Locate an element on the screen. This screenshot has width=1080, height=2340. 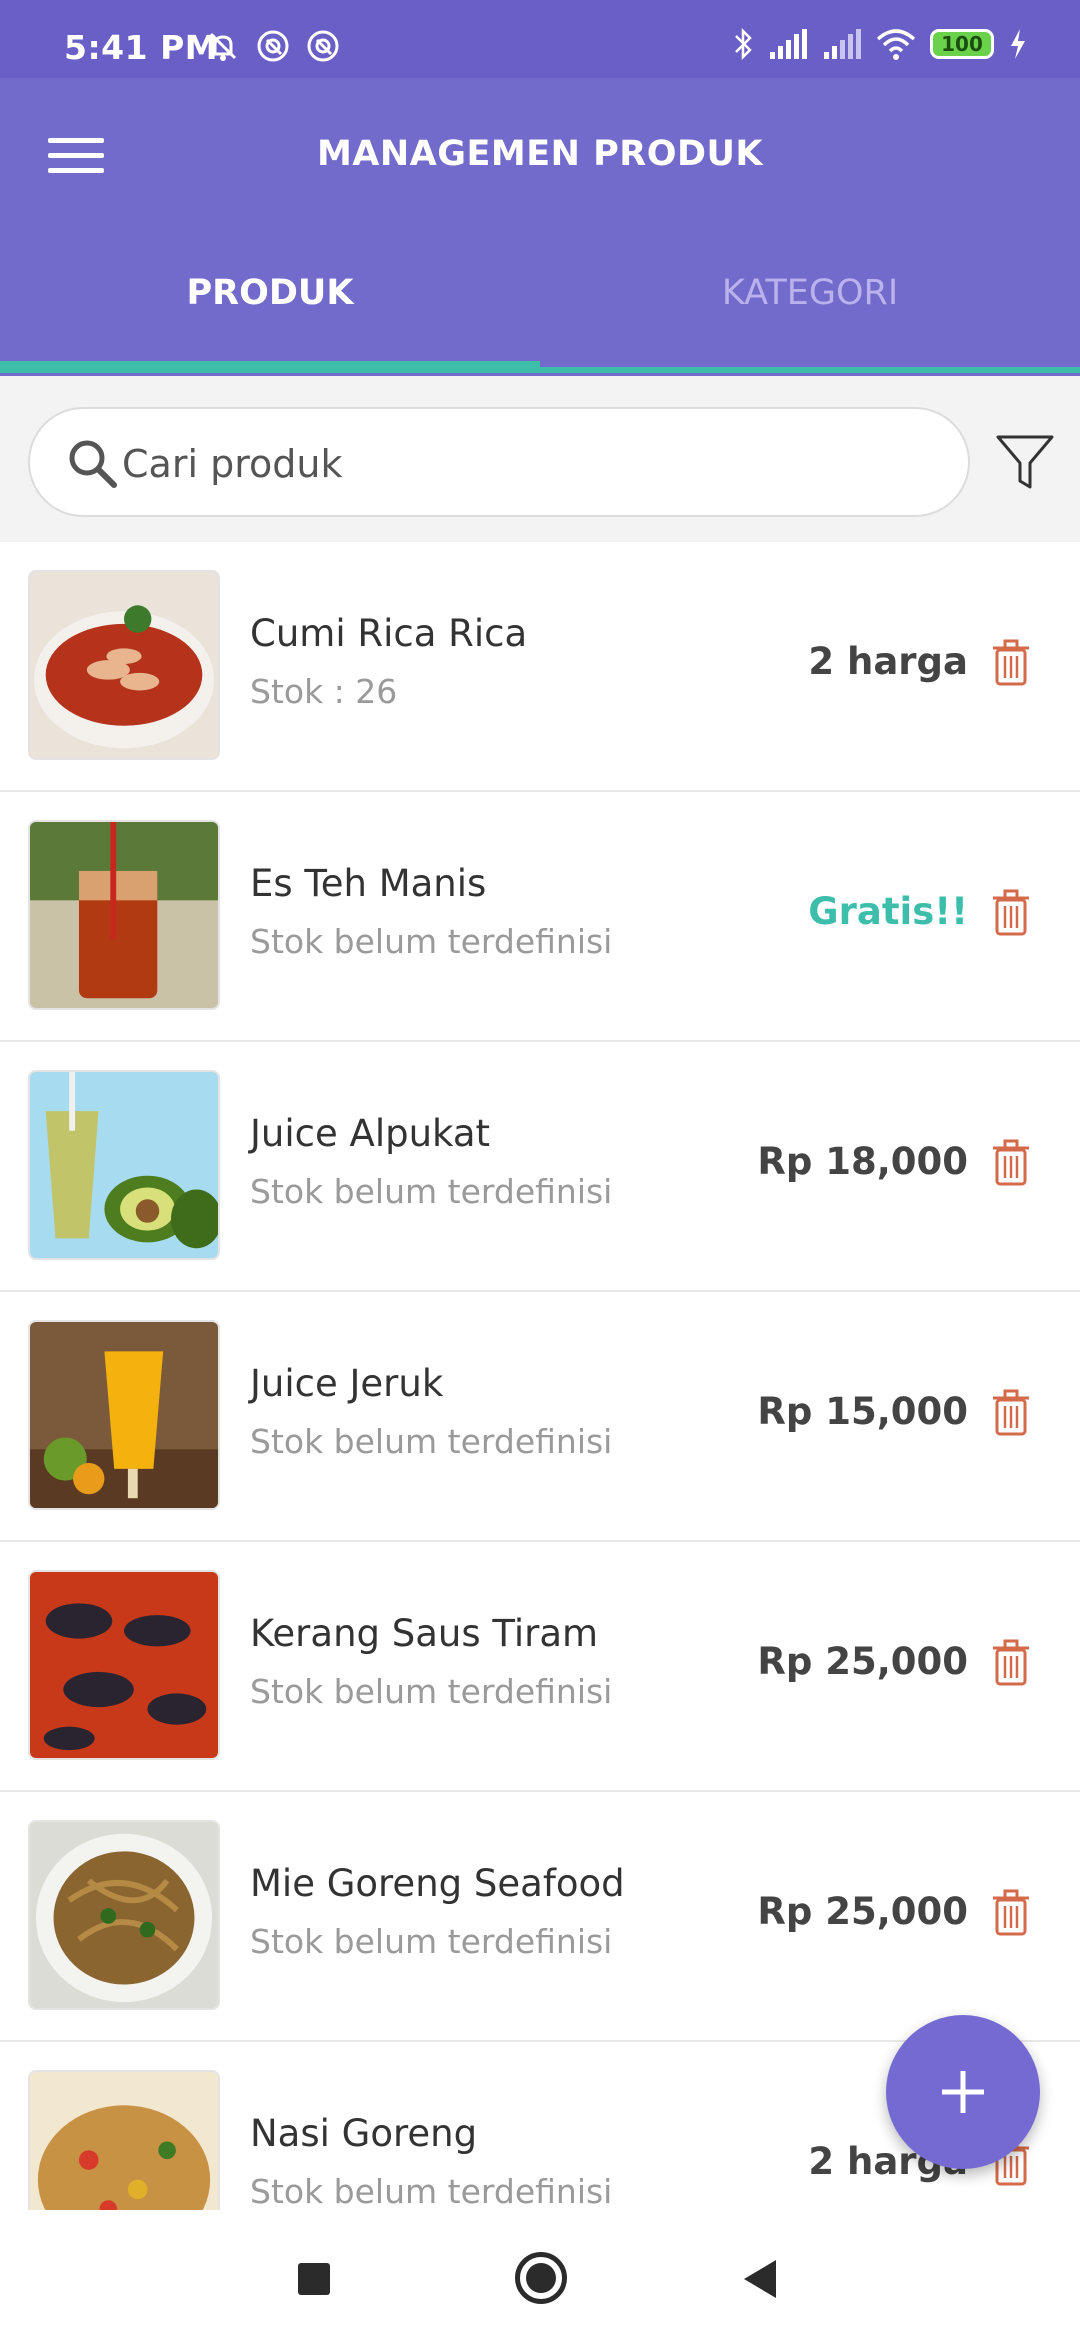
status-bar: 5:41 PM 100 is located at coordinates (540, 39).